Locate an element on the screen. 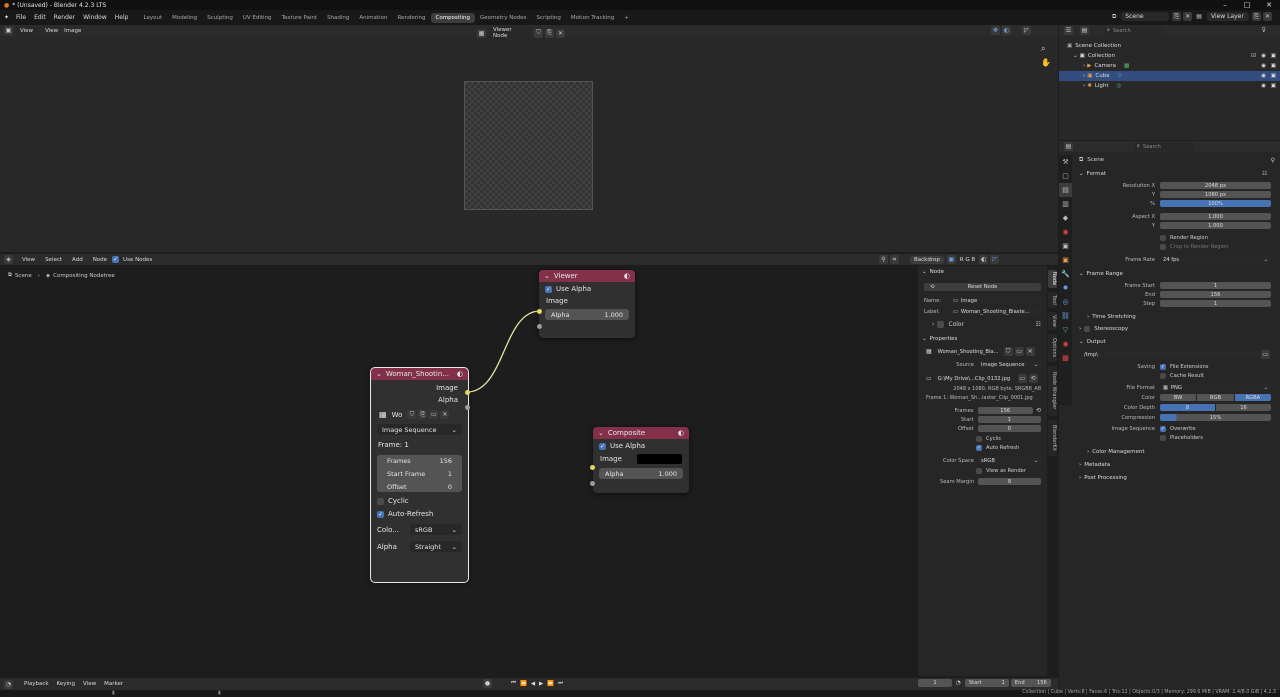  composite-use-alpha-checkbox: ✓ is located at coordinates (602, 446).